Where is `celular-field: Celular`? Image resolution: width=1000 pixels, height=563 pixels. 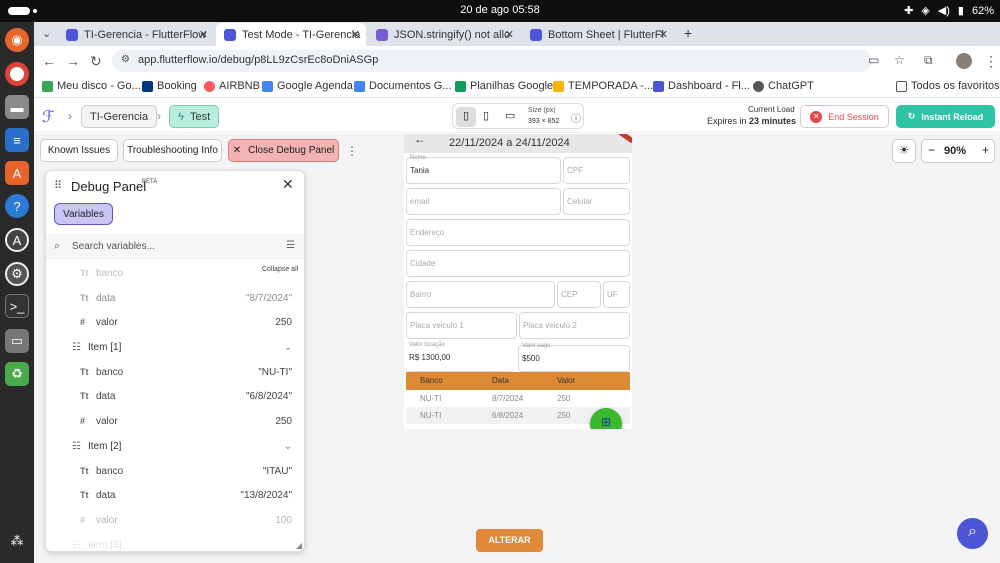 celular-field: Celular is located at coordinates (596, 201).